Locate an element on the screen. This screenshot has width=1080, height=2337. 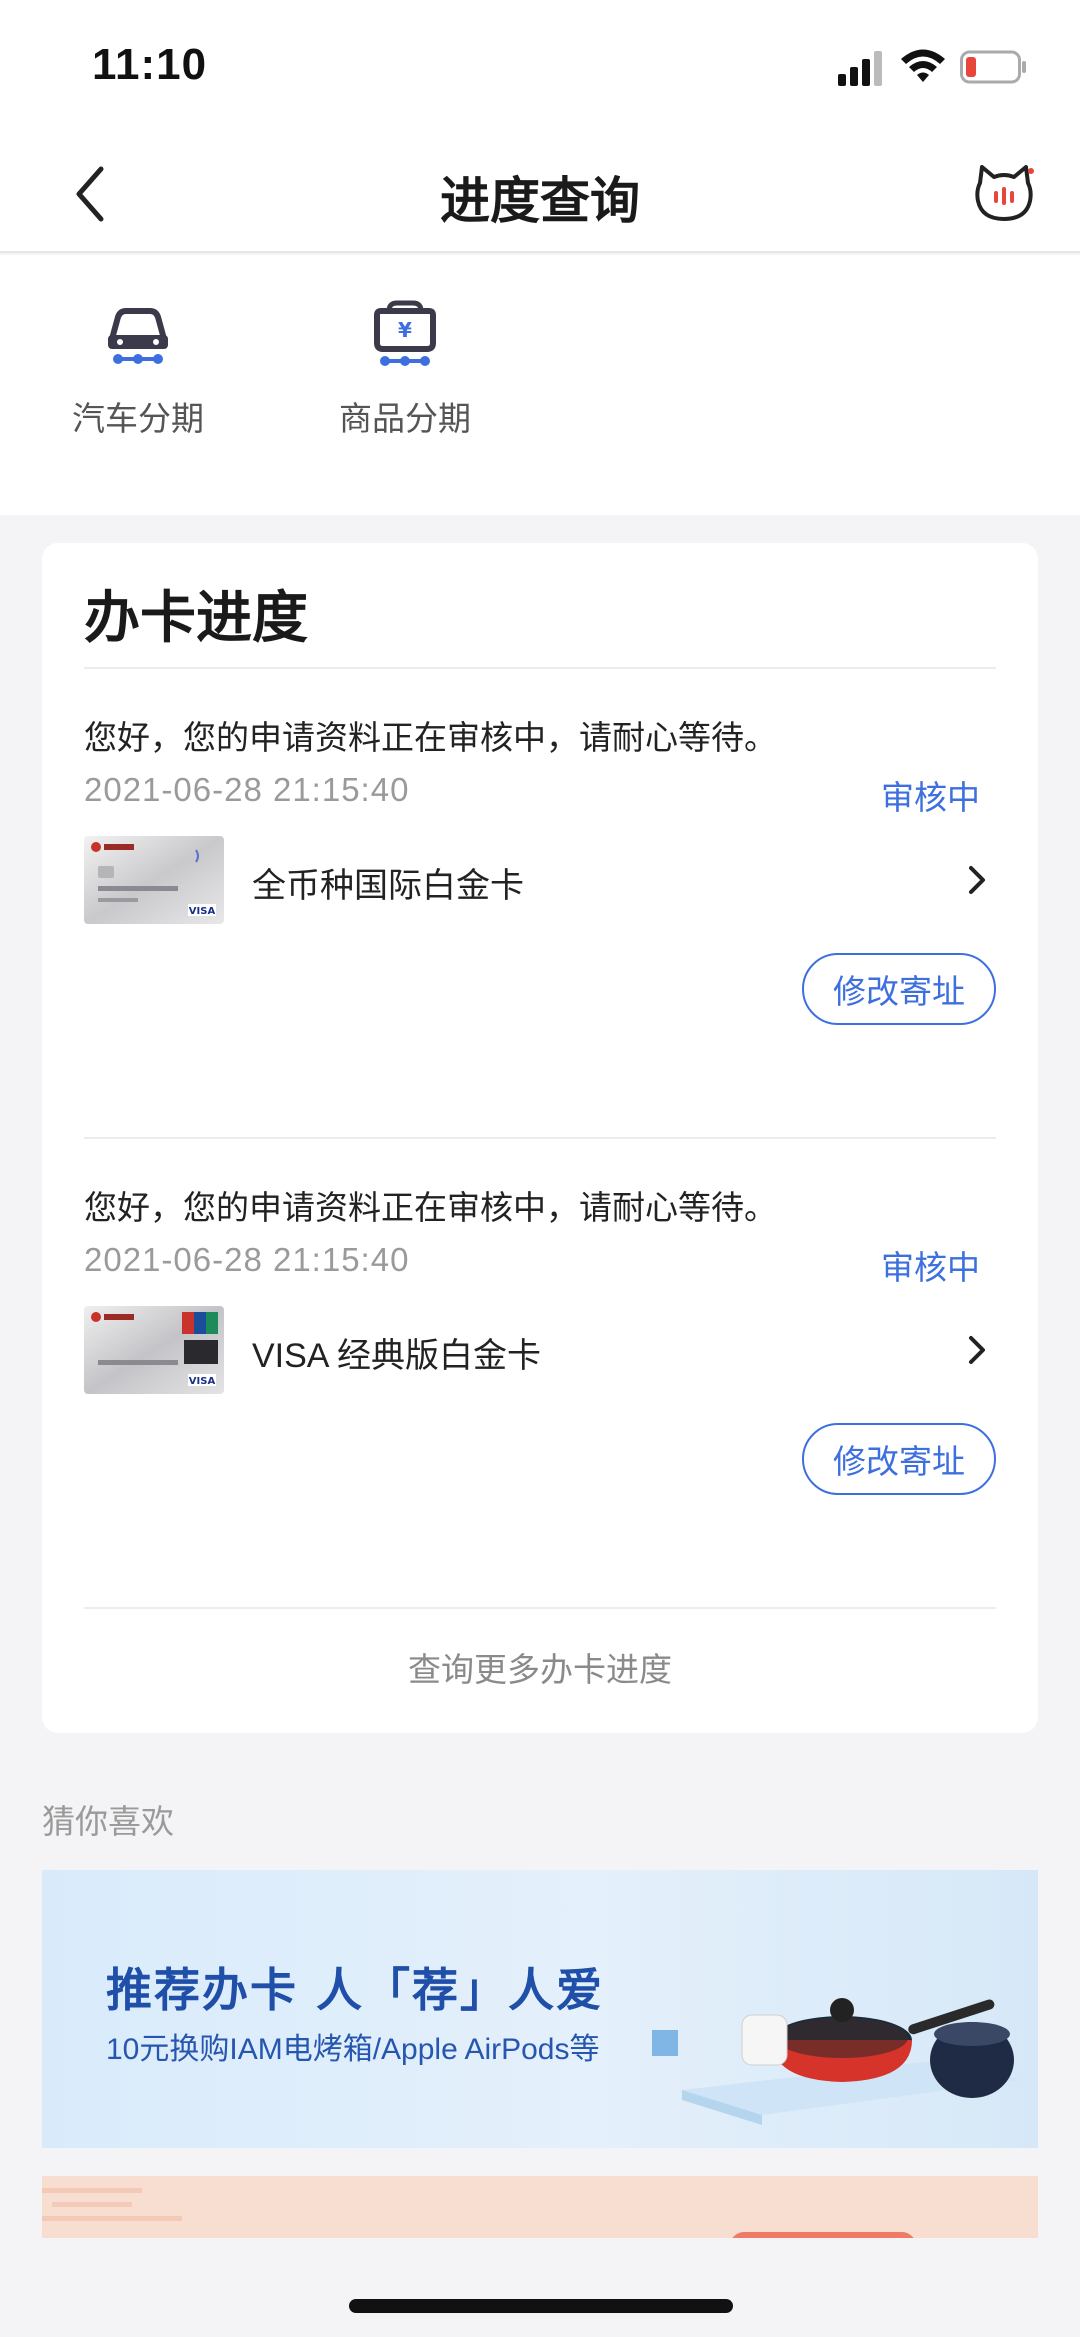
card-item-row: VISA 全币种国际白金卡 is located at coordinates (540, 882).